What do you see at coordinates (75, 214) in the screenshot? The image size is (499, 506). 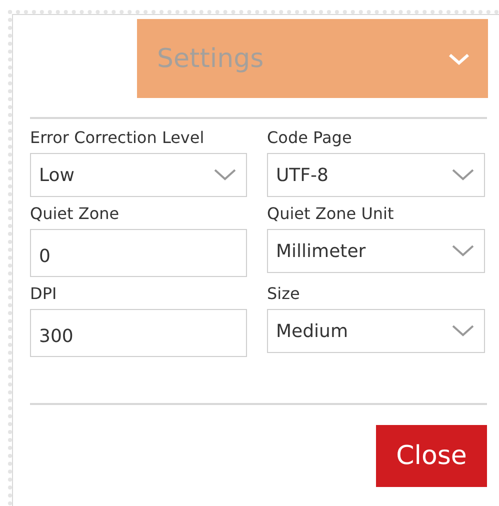 I see `field-label: Quiet Zone` at bounding box center [75, 214].